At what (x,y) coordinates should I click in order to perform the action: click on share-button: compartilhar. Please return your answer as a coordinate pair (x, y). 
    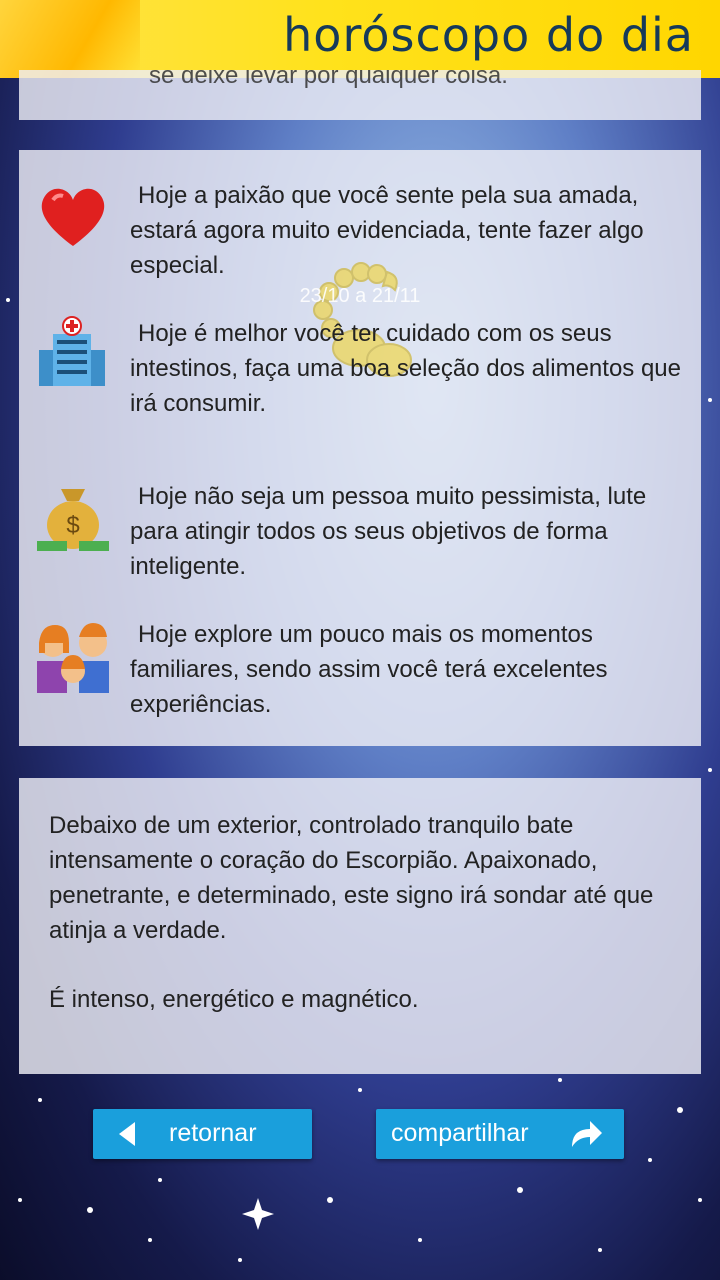
    Looking at the image, I should click on (500, 1134).